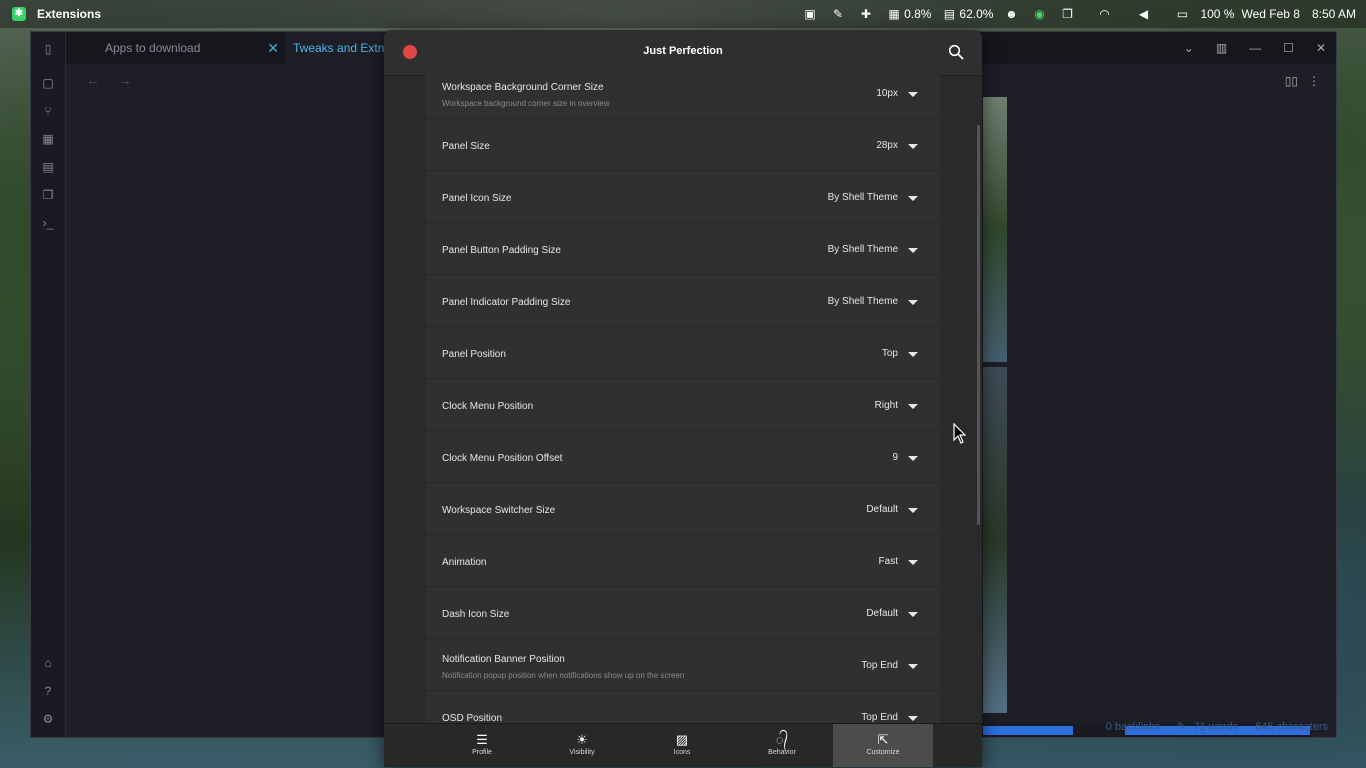 This screenshot has width=1366, height=768. What do you see at coordinates (48, 167) in the screenshot?
I see `calendar-icon: ▤` at bounding box center [48, 167].